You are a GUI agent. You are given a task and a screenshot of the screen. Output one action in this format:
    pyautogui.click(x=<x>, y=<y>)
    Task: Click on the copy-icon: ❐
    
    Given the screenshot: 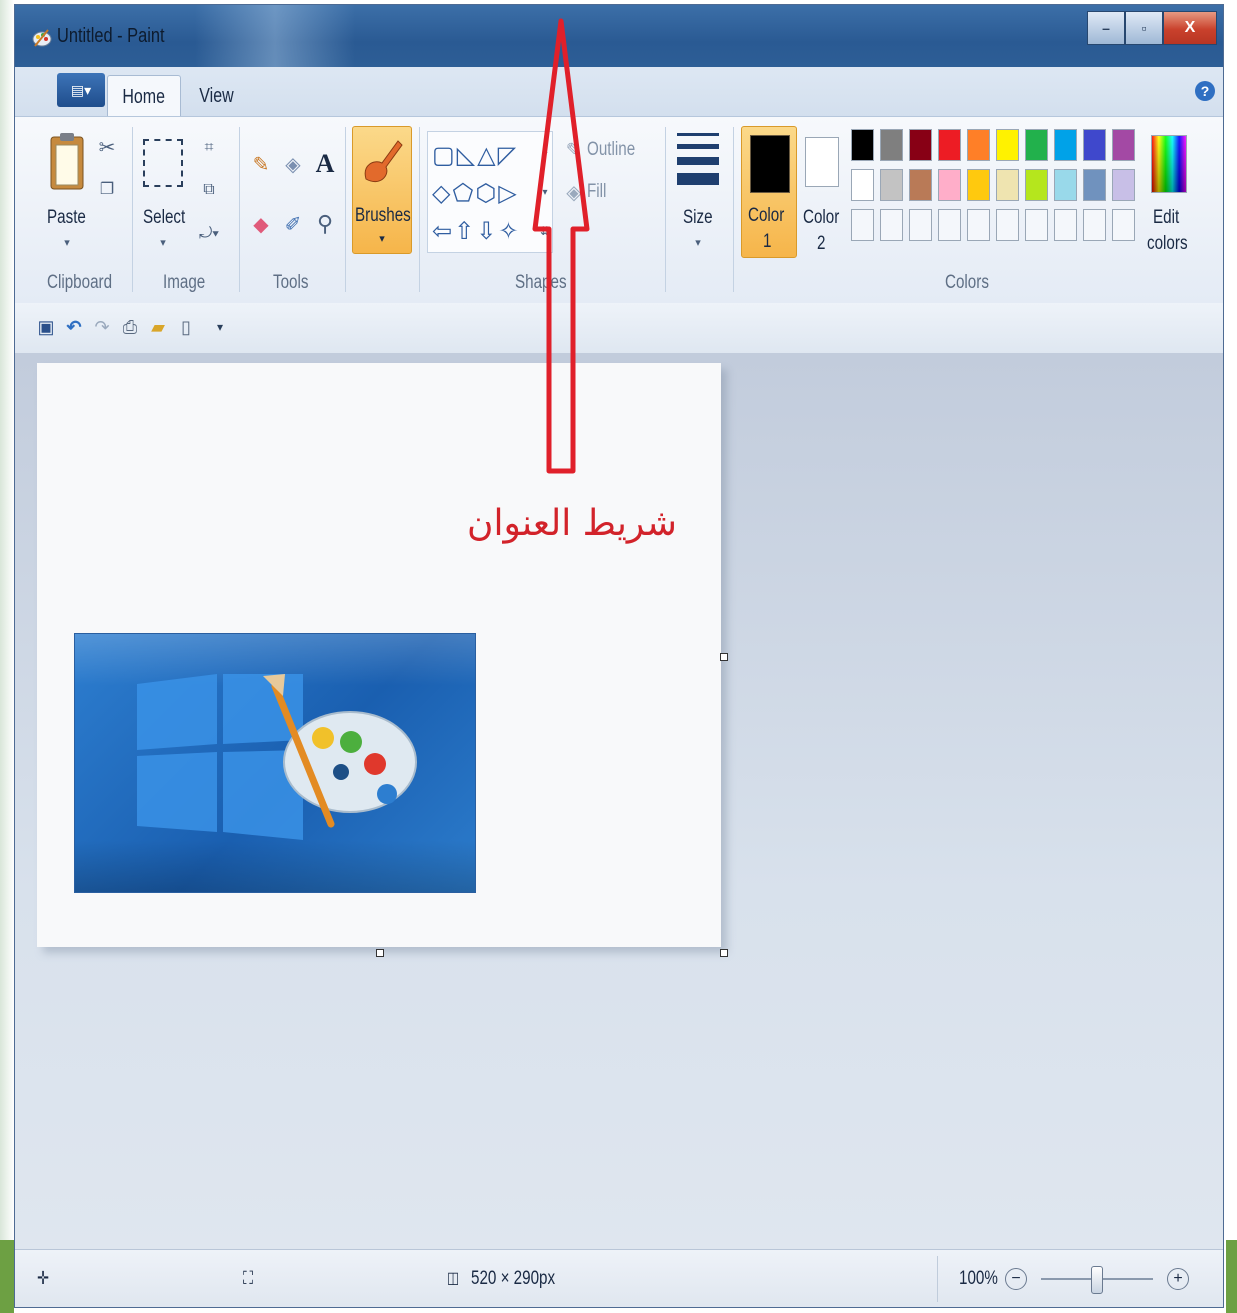 What is the action you would take?
    pyautogui.click(x=107, y=189)
    